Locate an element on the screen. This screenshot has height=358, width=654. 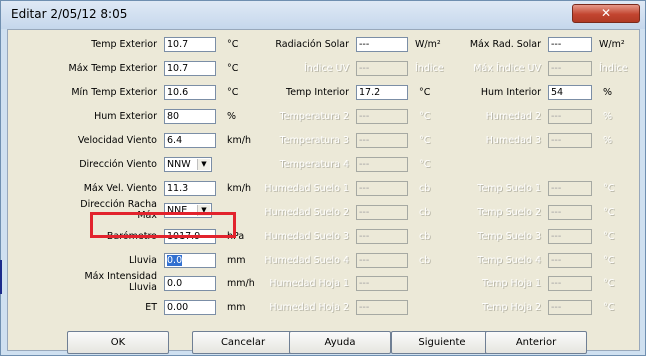
max-intensidad-lluvia-input: 0.0 is located at coordinates (190, 283).